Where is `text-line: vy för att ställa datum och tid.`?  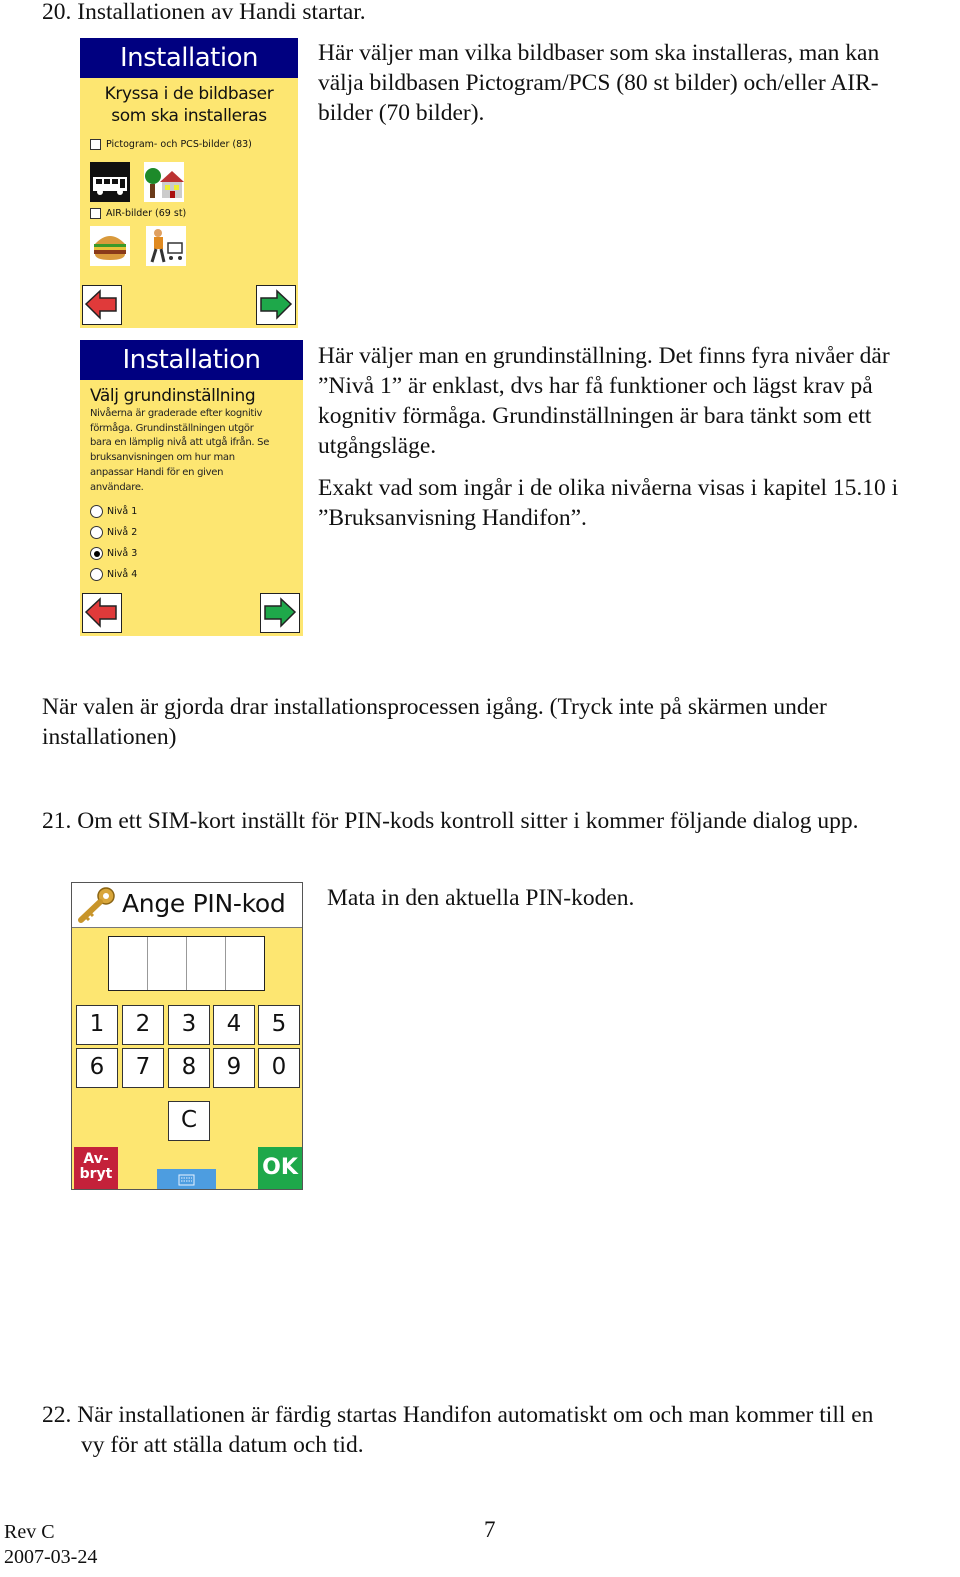
text-line: vy för att ställa datum och tid. is located at coordinates (222, 1445).